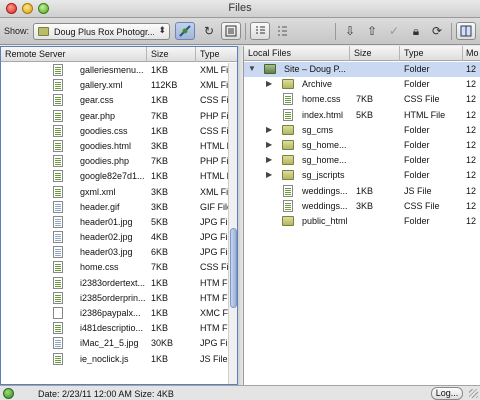 The image size is (480, 400). What do you see at coordinates (473, 393) in the screenshot?
I see `resize-grip-icon` at bounding box center [473, 393].